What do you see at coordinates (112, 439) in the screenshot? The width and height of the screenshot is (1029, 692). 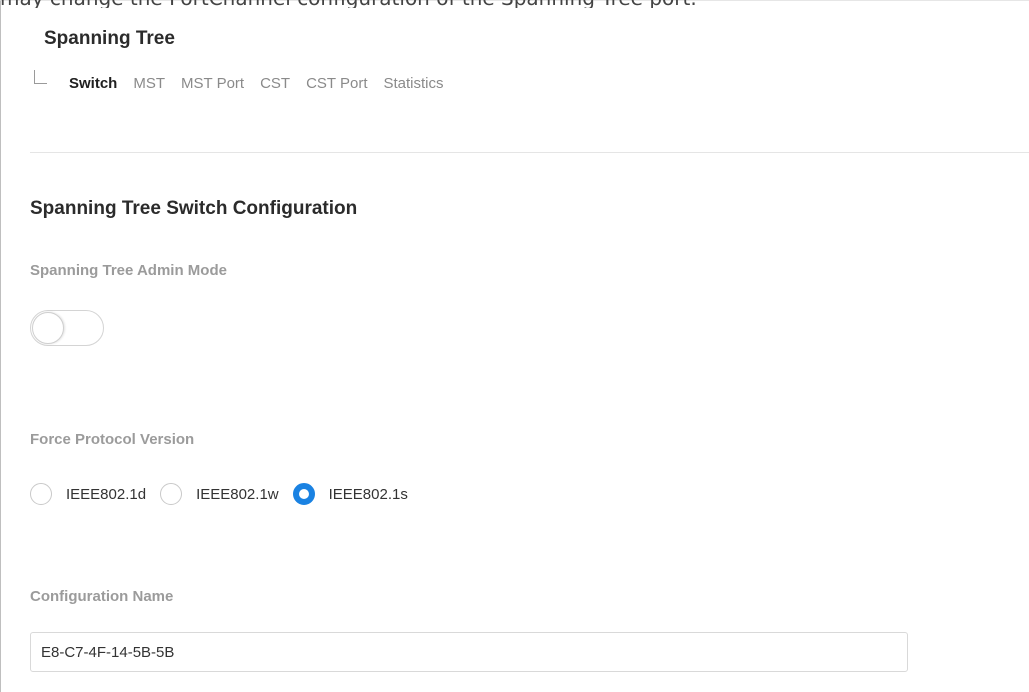 I see `force-protocol-label: Force Protocol Version` at bounding box center [112, 439].